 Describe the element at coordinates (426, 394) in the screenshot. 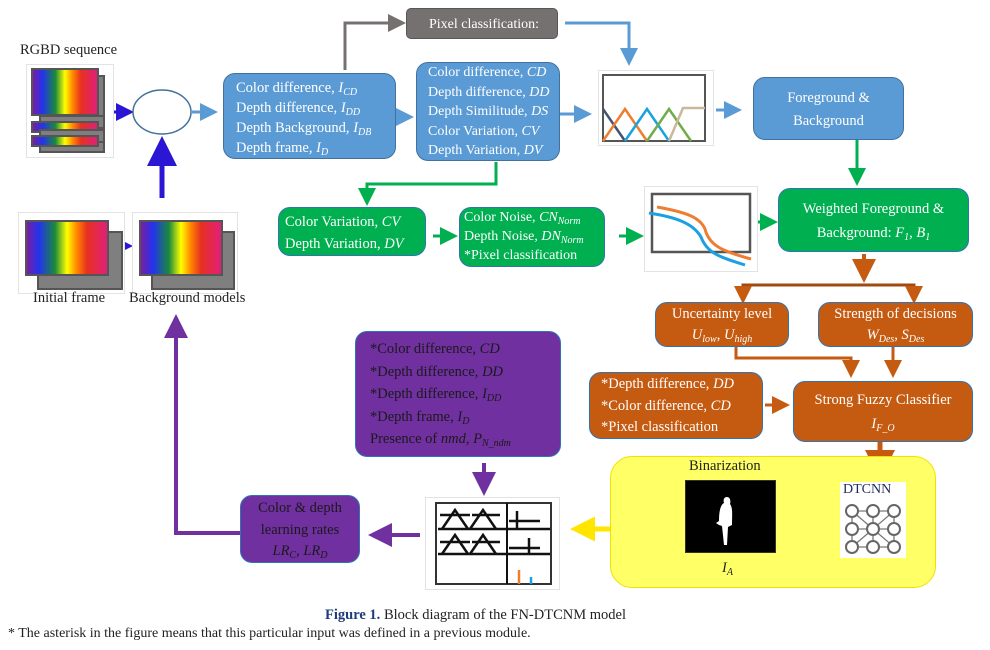

I see `box-text: *Depth difference,` at that location.